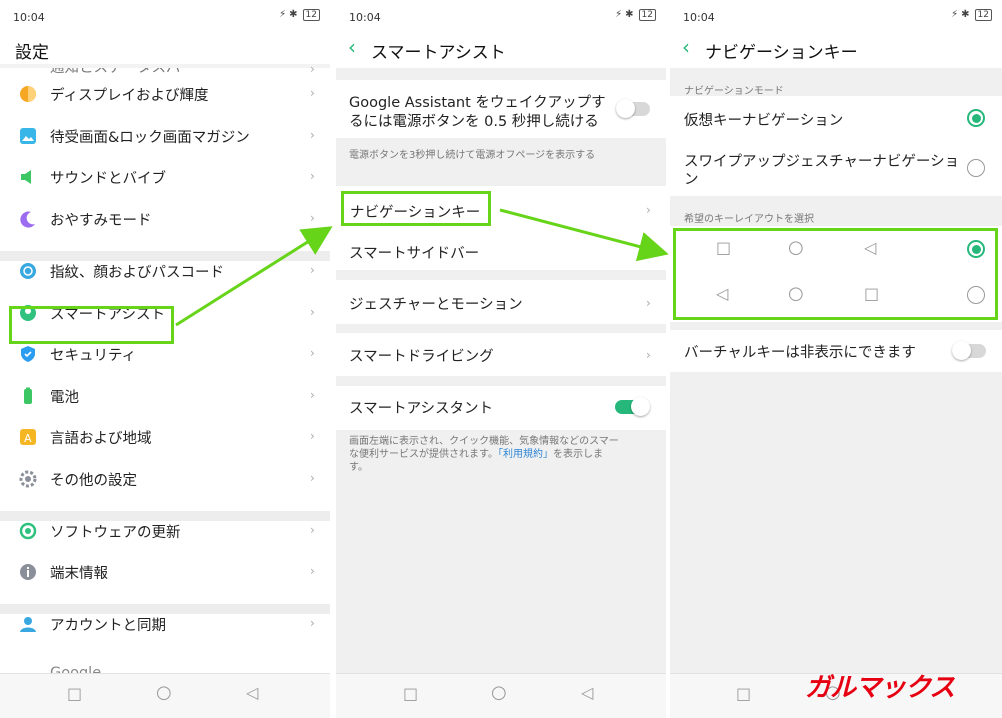 The width and height of the screenshot is (1002, 718). Describe the element at coordinates (254, 276) in the screenshot. I see `arrow-to-smart-assist` at that location.